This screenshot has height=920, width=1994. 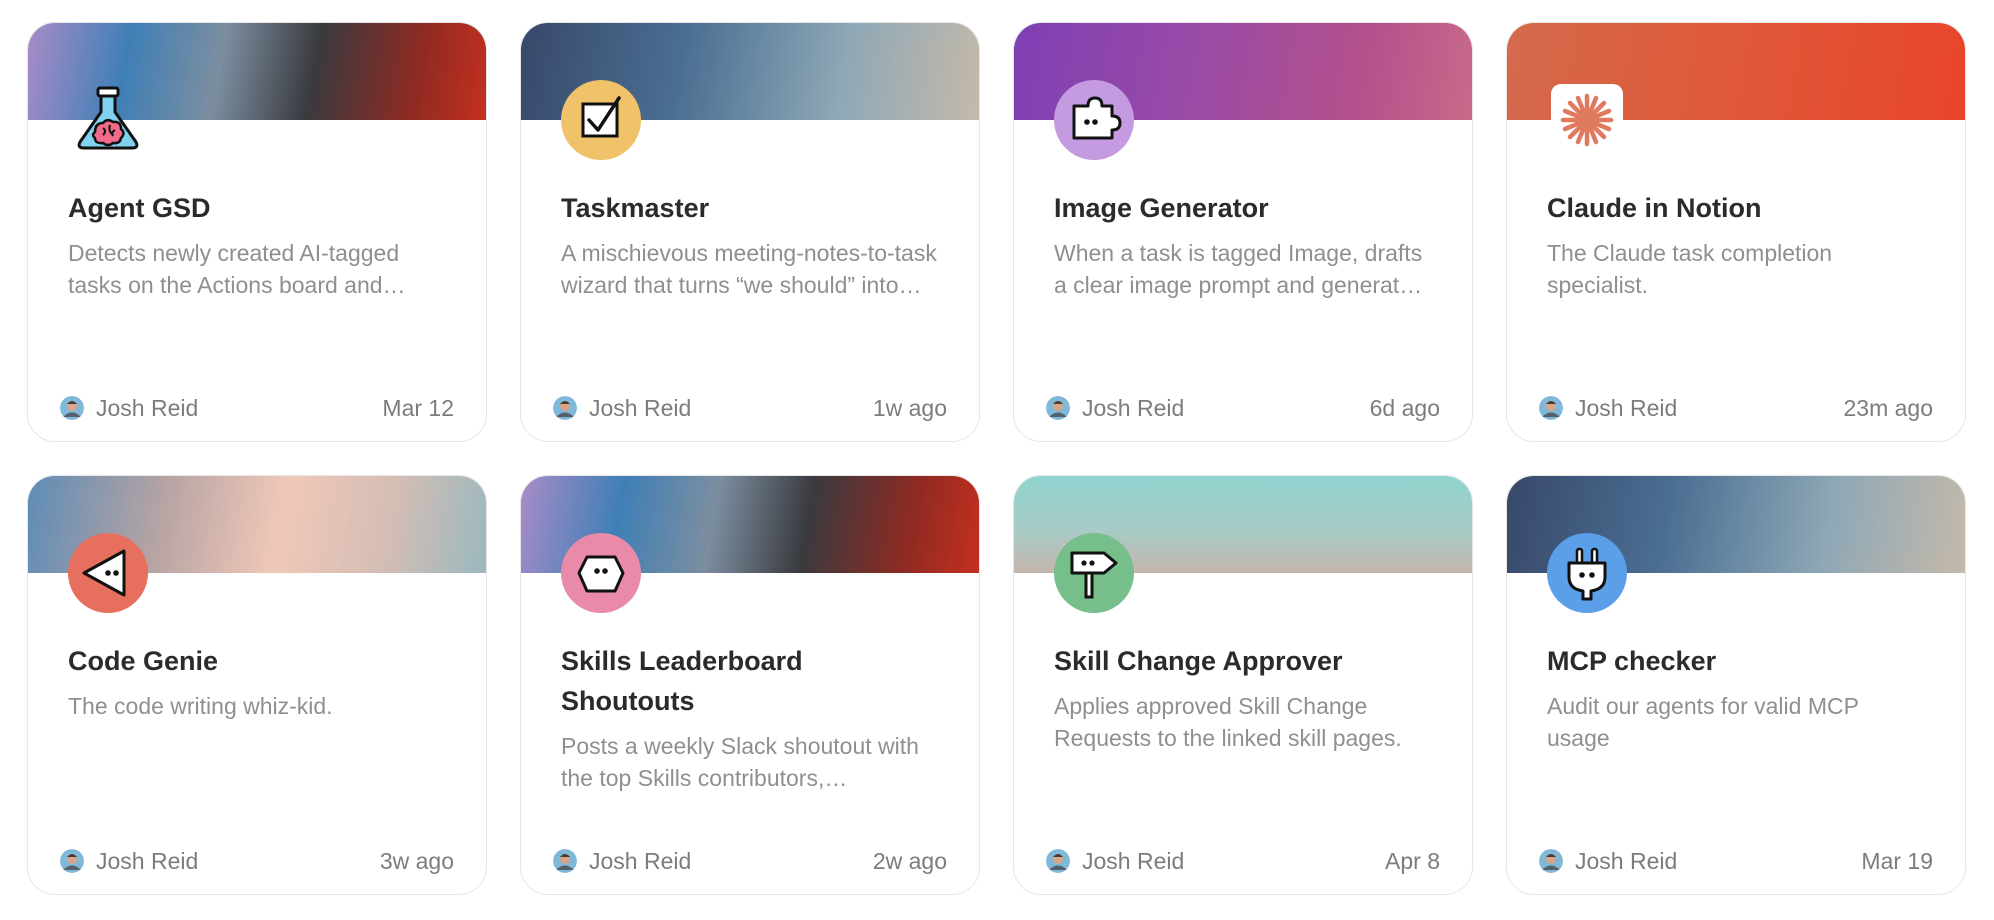 I want to click on timestamp: 23m ago, so click(x=1888, y=407).